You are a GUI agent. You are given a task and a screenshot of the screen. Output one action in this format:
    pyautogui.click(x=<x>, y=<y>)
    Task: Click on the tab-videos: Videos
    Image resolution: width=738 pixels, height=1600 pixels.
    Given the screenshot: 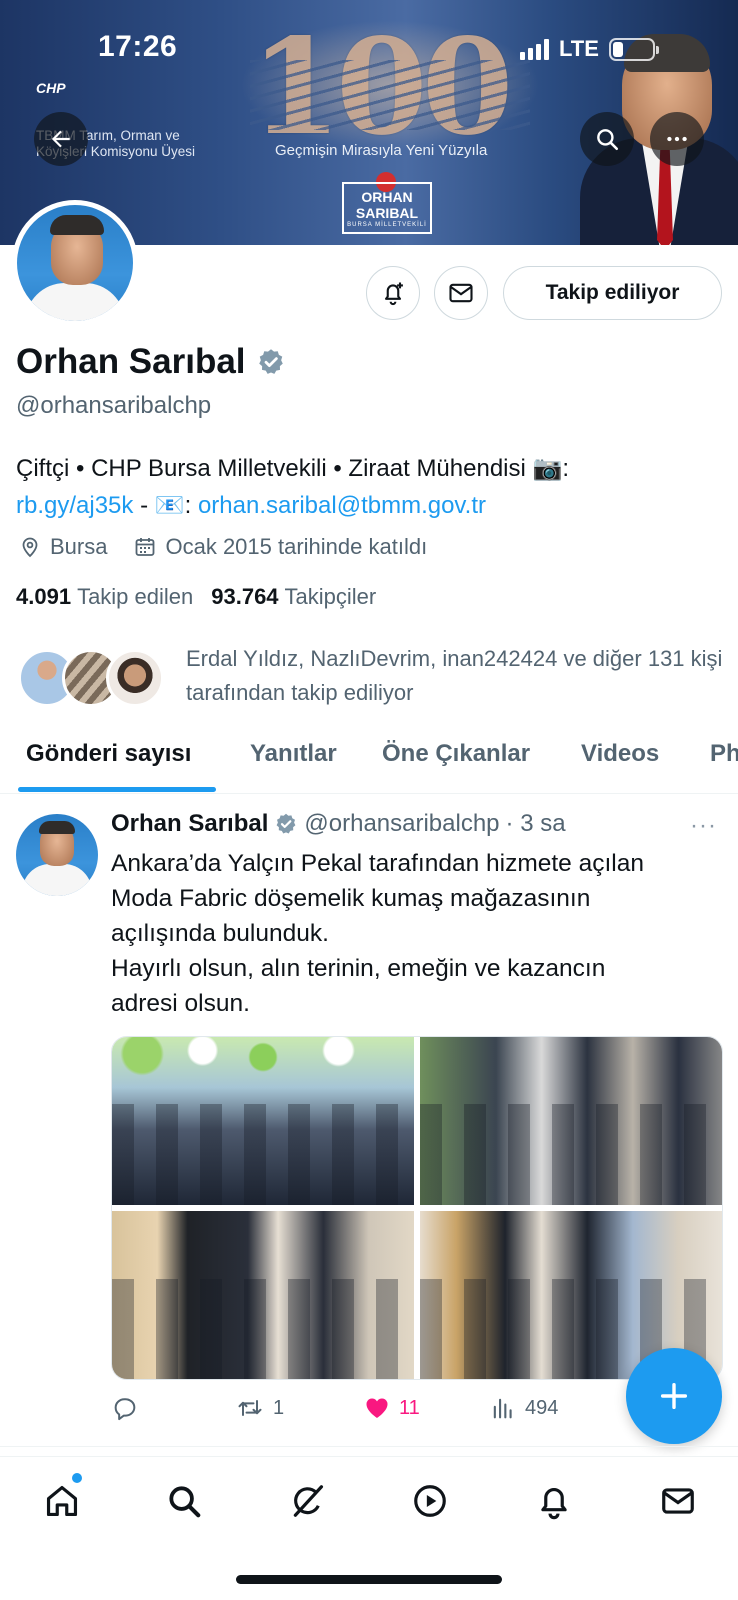 What is the action you would take?
    pyautogui.click(x=620, y=754)
    